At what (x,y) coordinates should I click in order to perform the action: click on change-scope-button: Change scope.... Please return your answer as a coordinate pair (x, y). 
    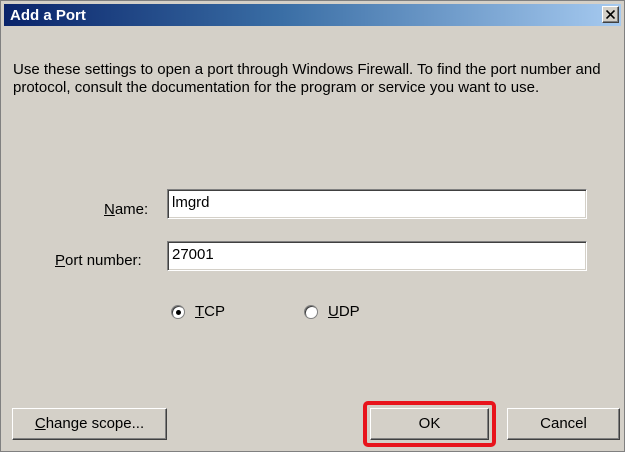
    Looking at the image, I should click on (89, 424).